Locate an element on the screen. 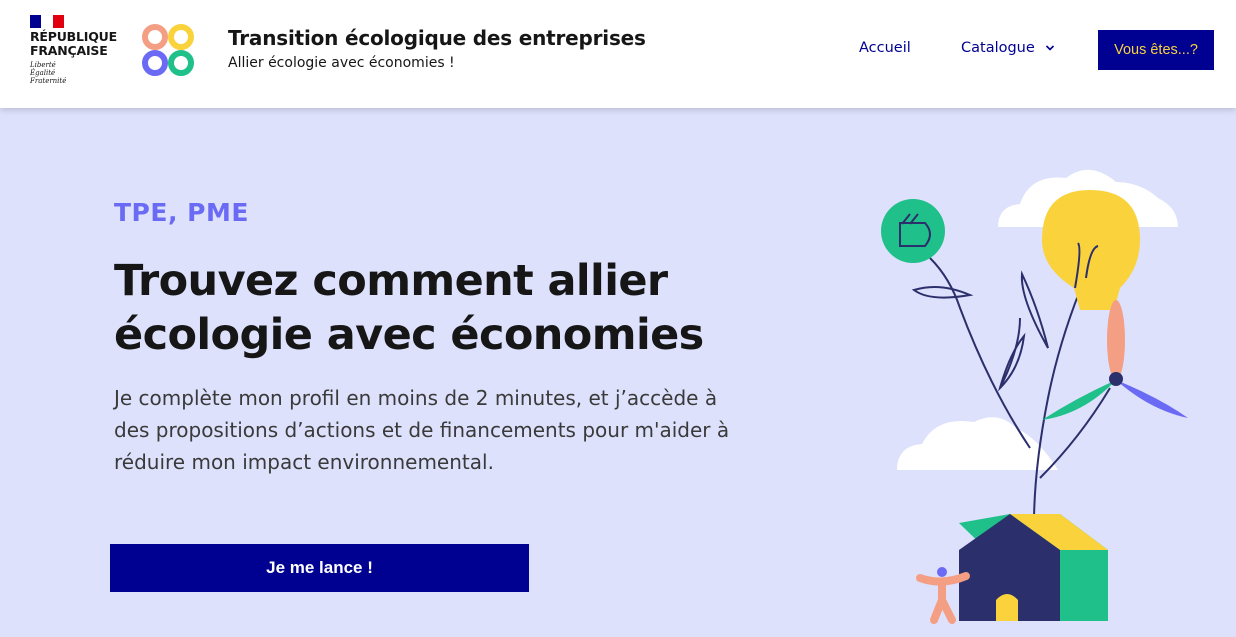 This screenshot has width=1236, height=637. flag-icon is located at coordinates (47, 21).